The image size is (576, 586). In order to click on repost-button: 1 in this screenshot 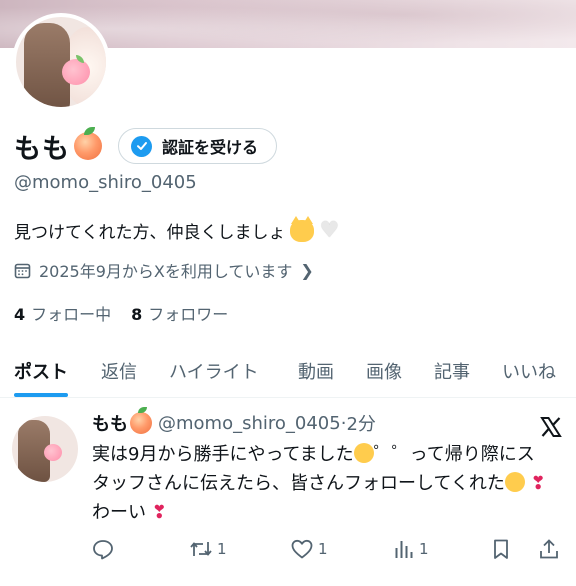, I will do `click(208, 549)`.